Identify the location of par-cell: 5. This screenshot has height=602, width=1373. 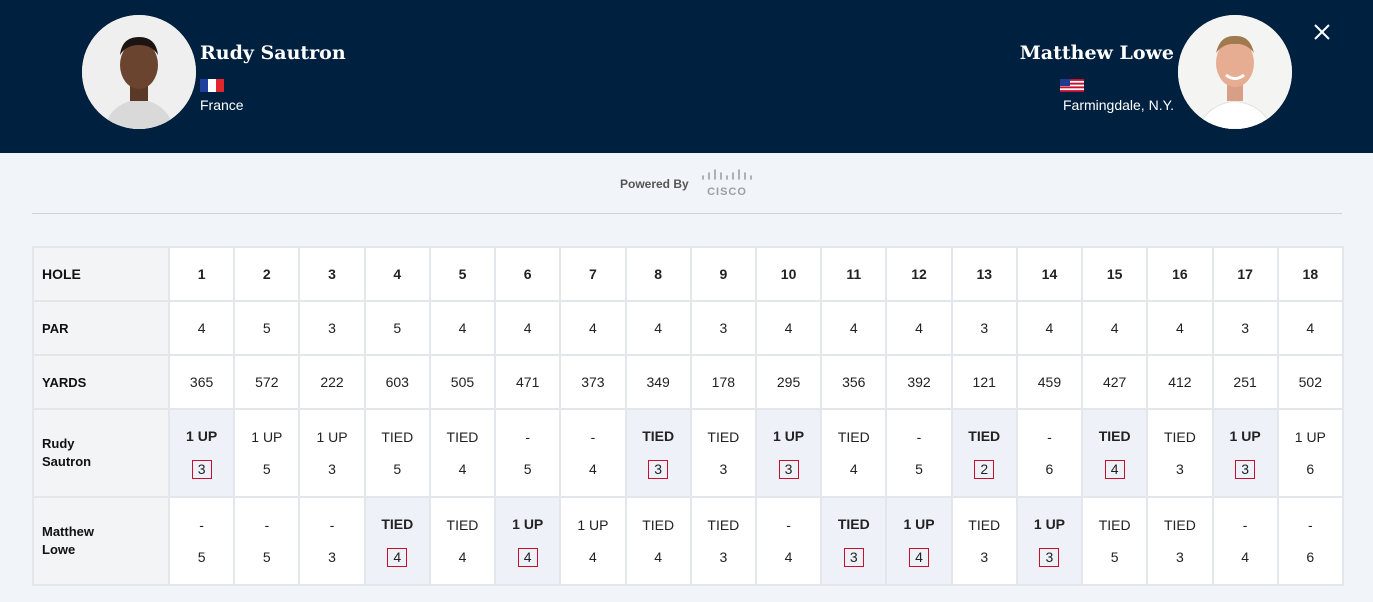
(267, 328).